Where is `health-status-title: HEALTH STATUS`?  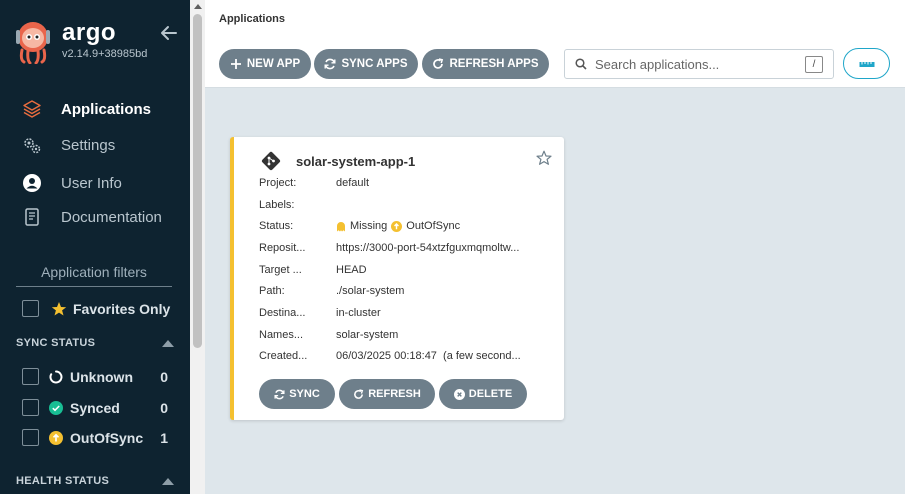
health-status-title: HEALTH STATUS is located at coordinates (63, 481).